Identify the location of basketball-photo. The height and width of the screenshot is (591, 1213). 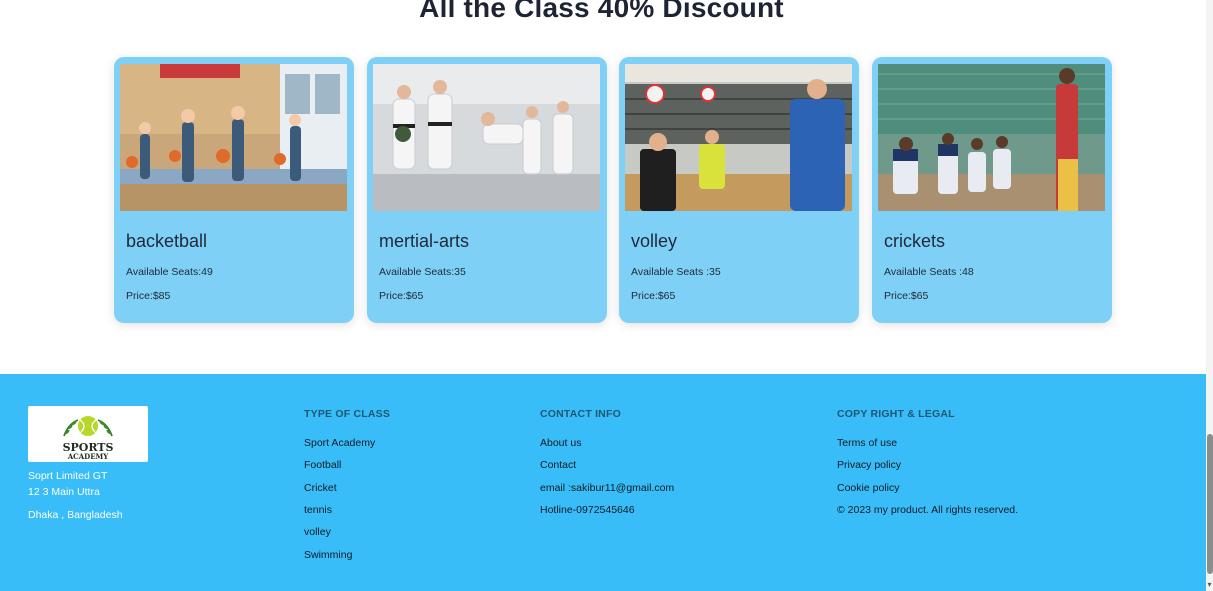
(233, 137).